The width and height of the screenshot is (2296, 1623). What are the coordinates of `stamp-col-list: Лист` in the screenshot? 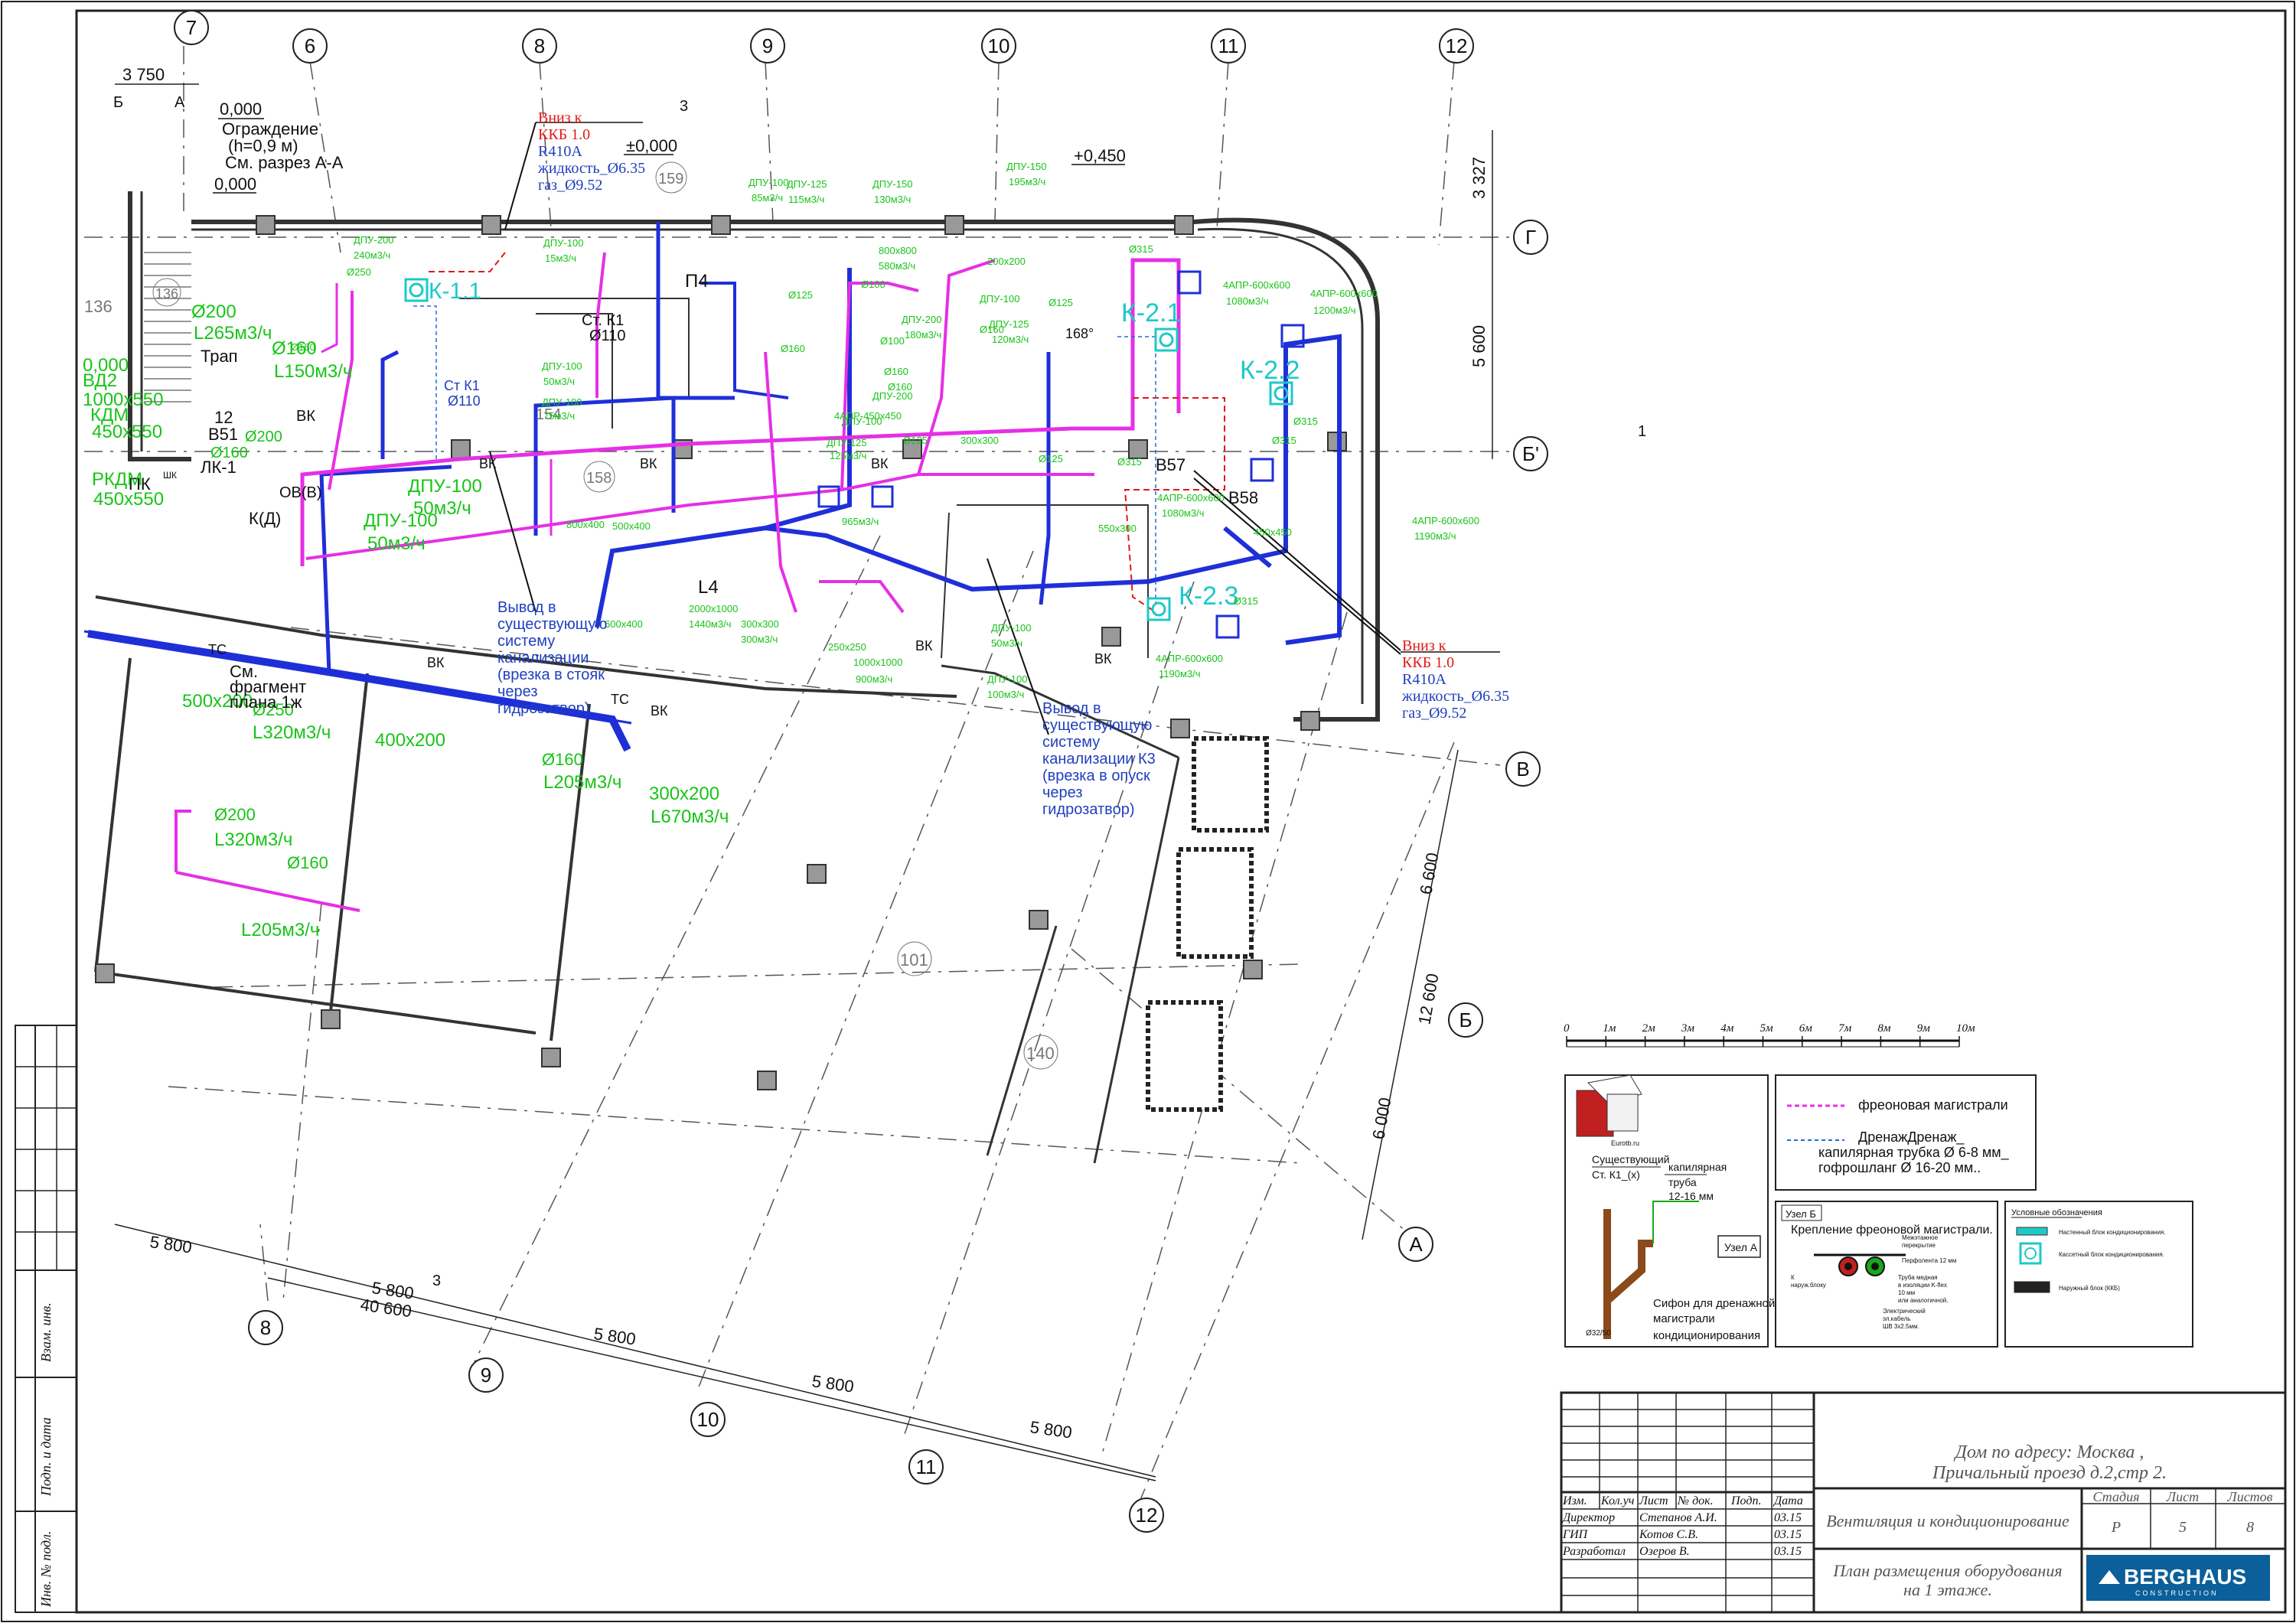 It's located at (1653, 1501).